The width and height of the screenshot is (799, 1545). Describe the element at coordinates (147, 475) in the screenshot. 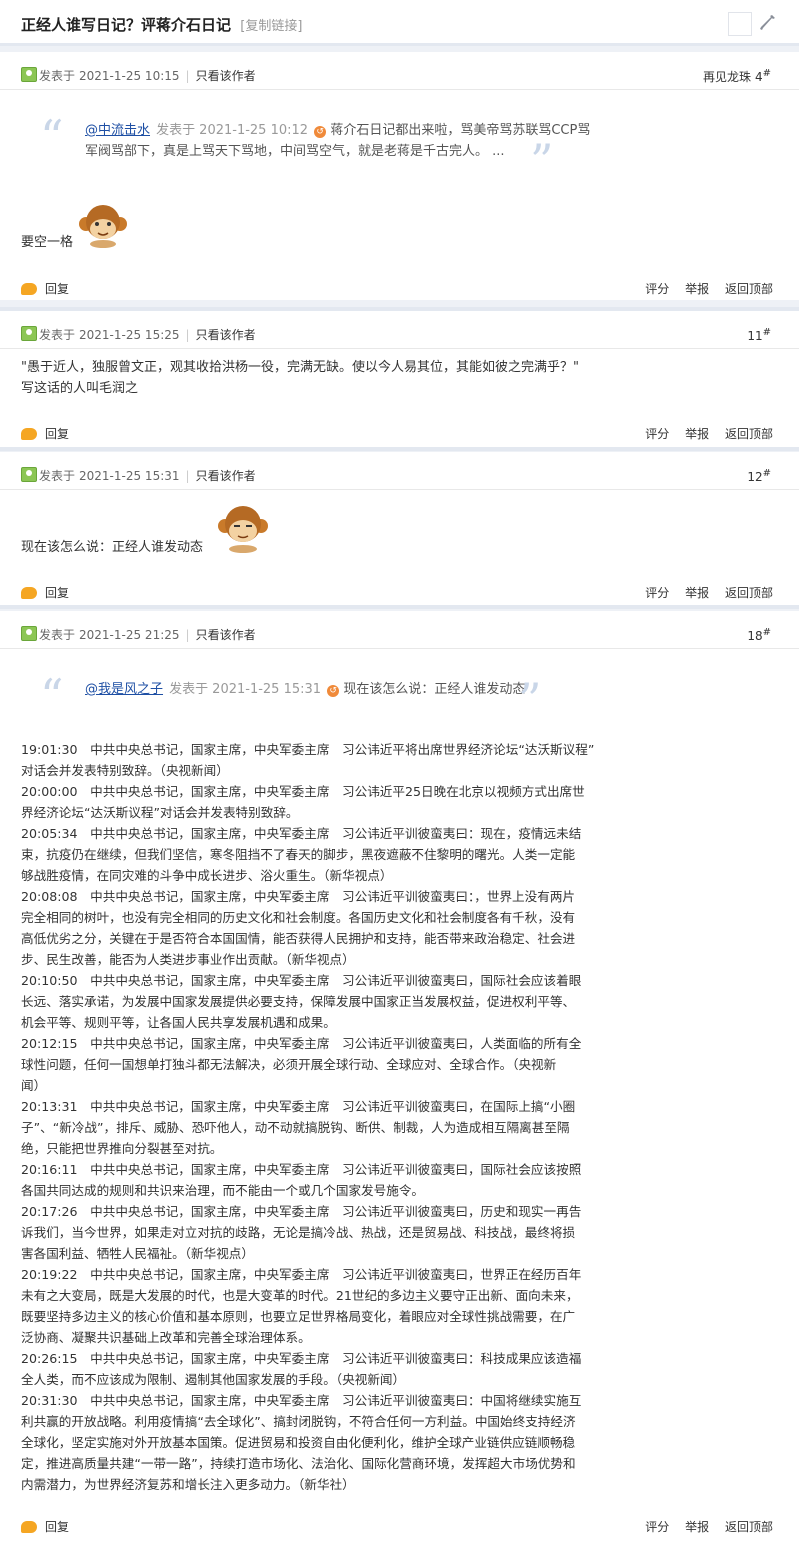

I see `post-meta: 发表于 2021-1-25 15:31 | 只看该作者` at that location.